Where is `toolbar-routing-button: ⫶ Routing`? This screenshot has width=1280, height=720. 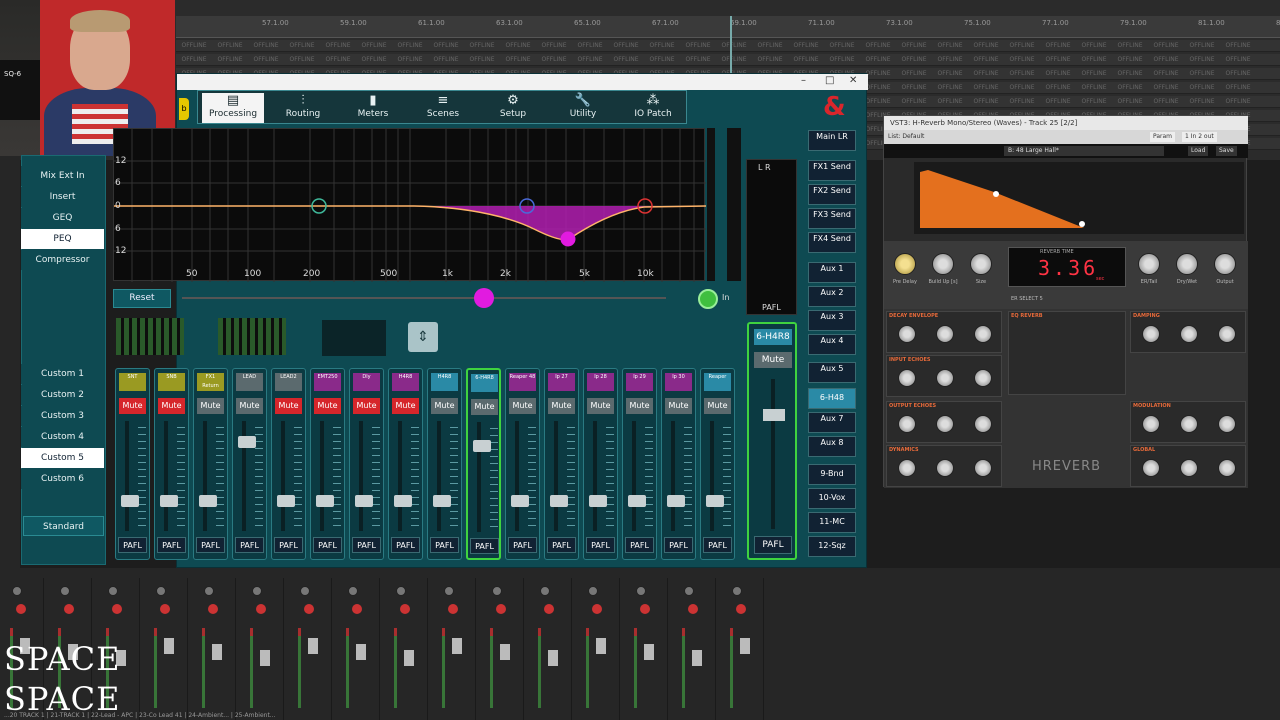
toolbar-routing-button: ⫶ Routing is located at coordinates (303, 108).